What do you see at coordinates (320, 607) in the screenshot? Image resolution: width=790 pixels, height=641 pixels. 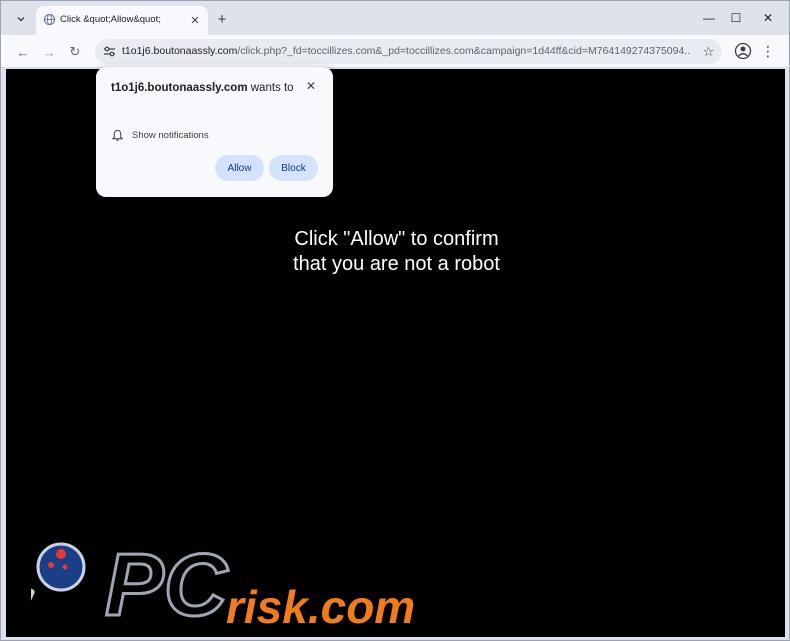 I see `watermark-text: risk.com` at bounding box center [320, 607].